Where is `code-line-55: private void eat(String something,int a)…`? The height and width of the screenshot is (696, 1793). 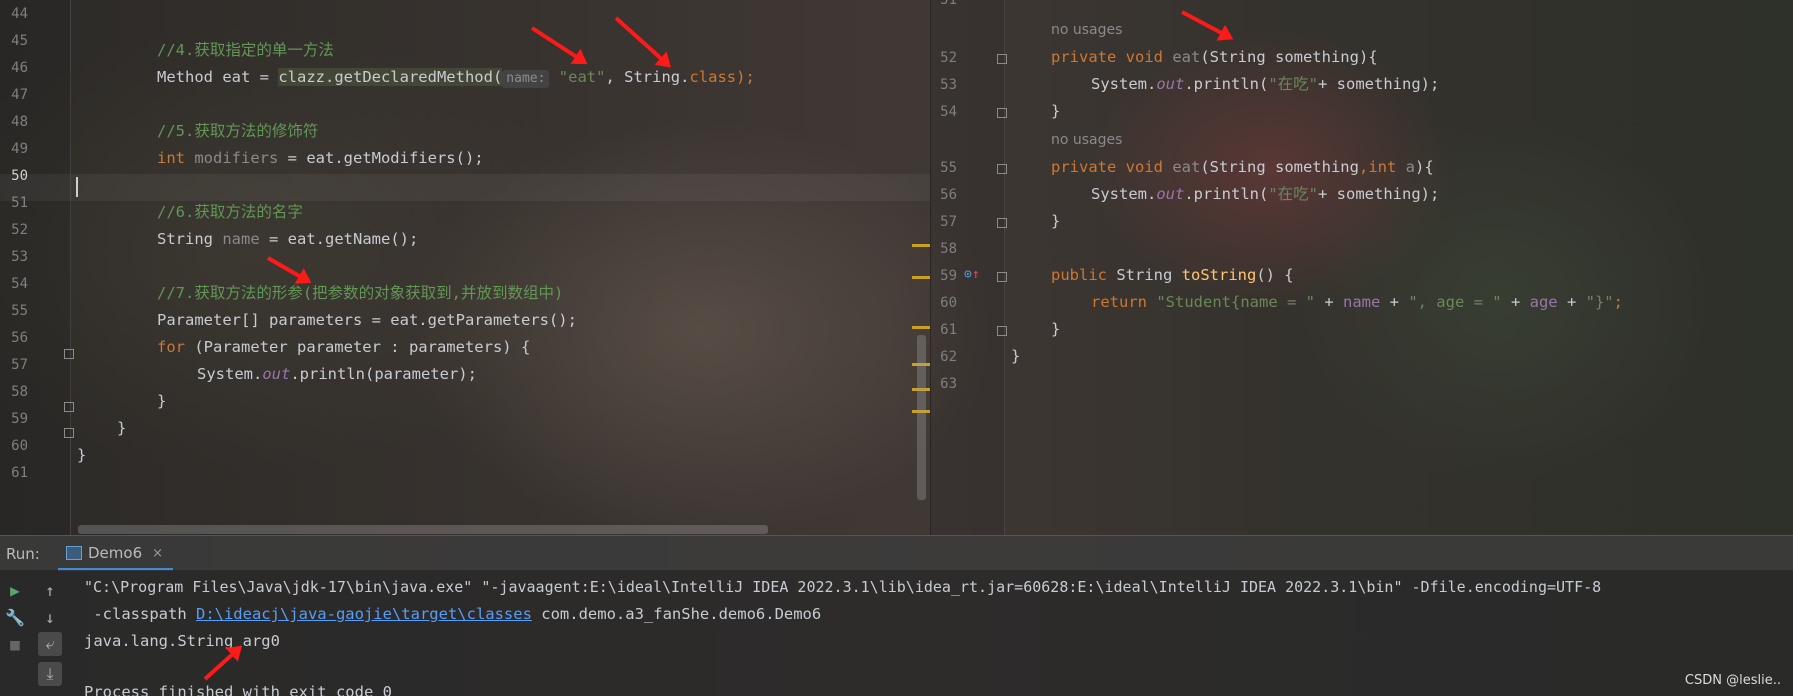 code-line-55: private void eat(String something,int a)… is located at coordinates (1242, 167).